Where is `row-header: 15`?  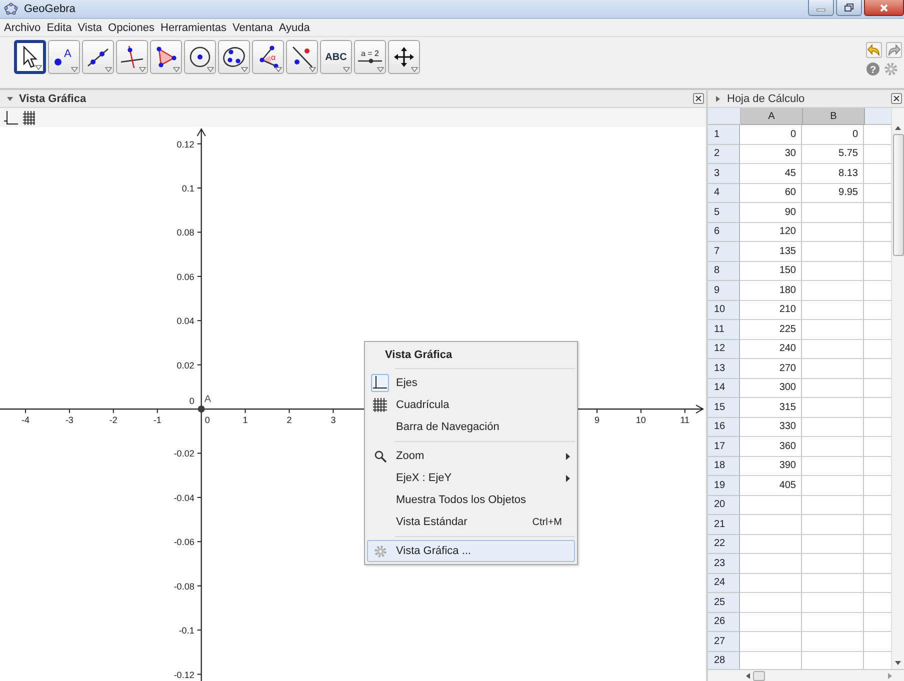
row-header: 15 is located at coordinates (724, 408).